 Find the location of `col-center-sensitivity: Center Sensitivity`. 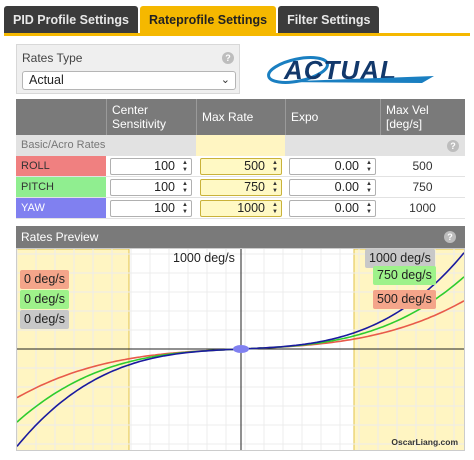

col-center-sensitivity: Center Sensitivity is located at coordinates (151, 117).